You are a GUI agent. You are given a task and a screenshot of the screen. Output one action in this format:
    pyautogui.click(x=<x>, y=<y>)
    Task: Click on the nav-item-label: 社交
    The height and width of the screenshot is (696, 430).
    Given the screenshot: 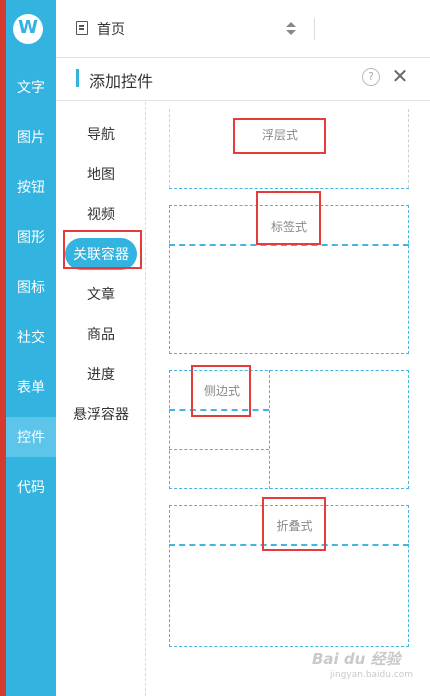 What is the action you would take?
    pyautogui.click(x=31, y=338)
    